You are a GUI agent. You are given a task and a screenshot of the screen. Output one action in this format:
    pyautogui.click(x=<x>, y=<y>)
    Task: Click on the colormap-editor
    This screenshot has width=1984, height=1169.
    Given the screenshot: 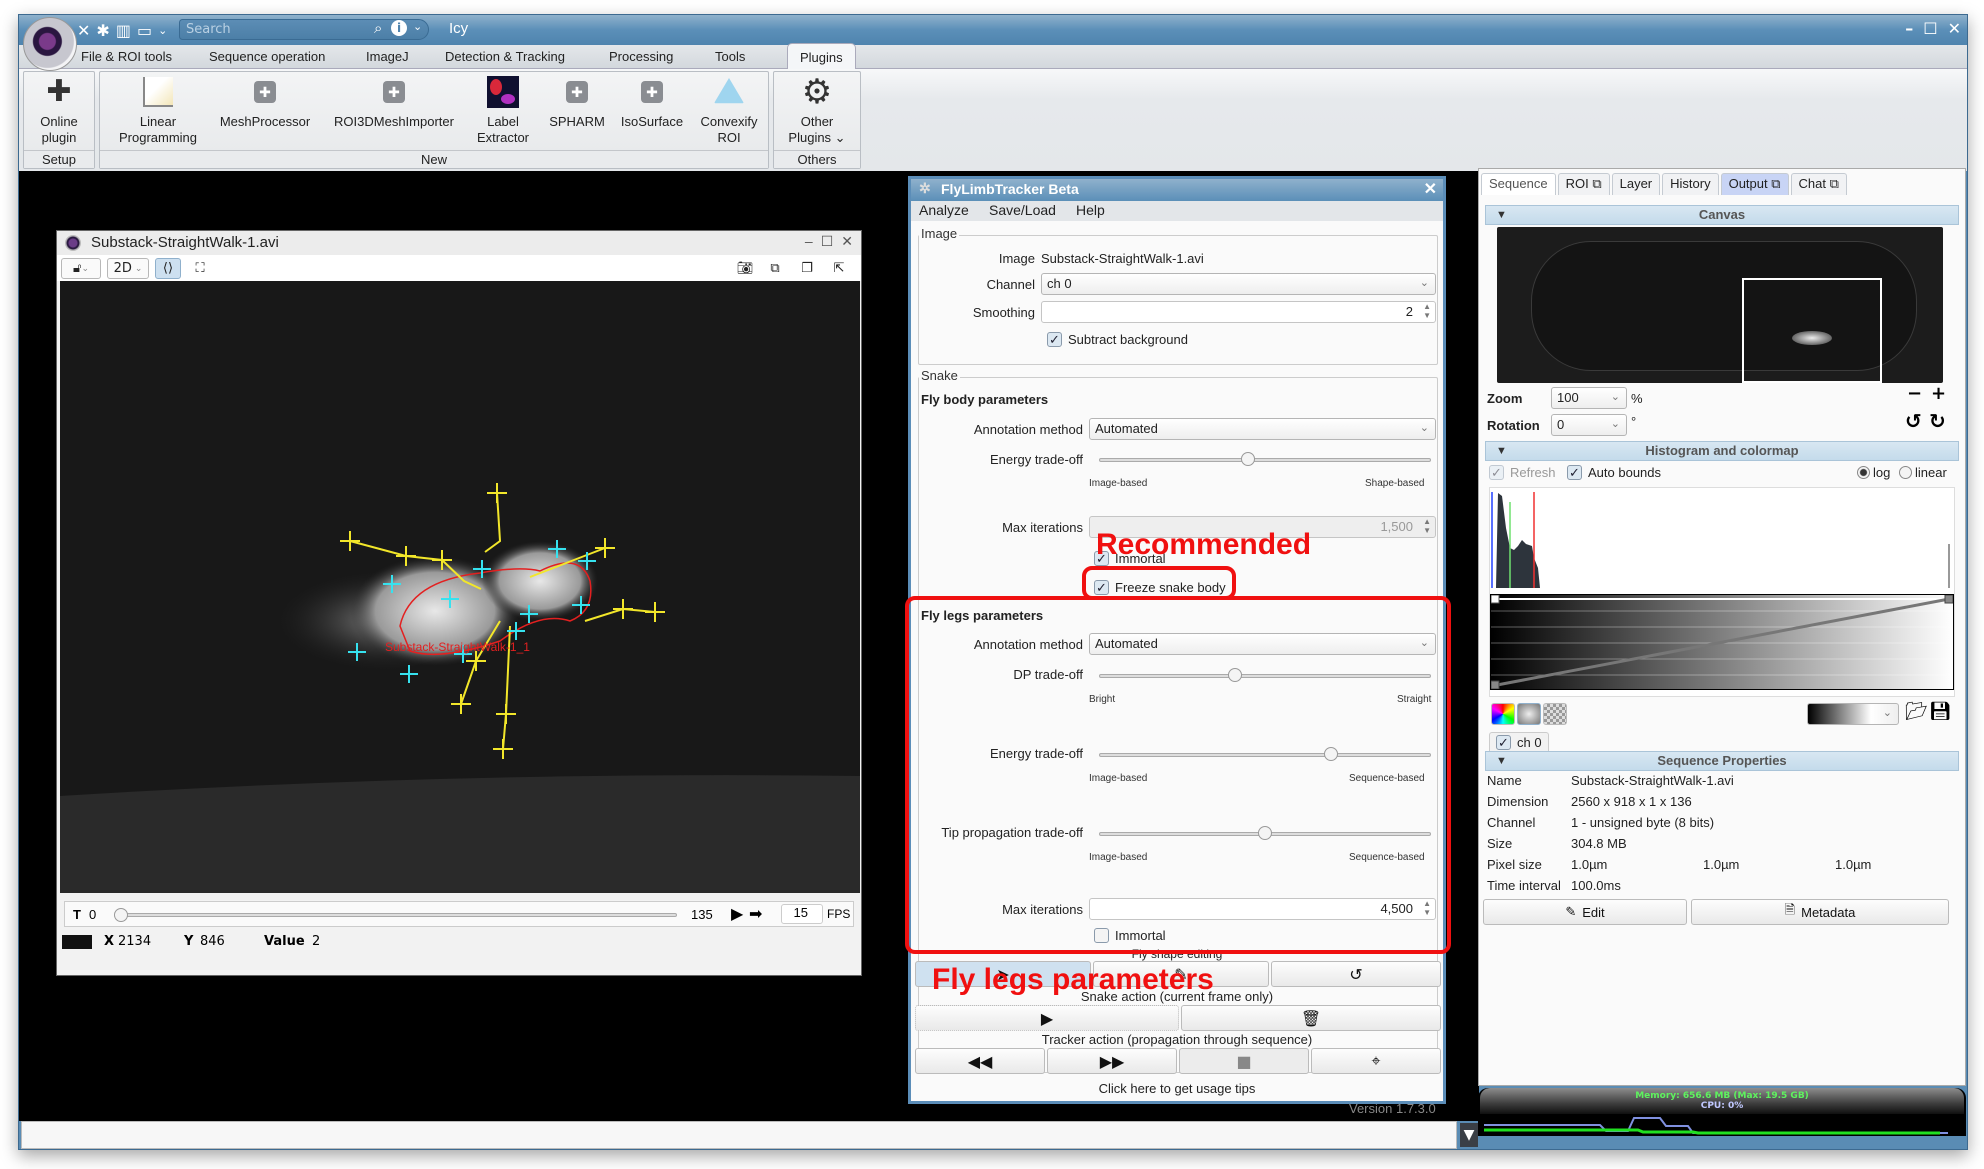 What is the action you would take?
    pyautogui.click(x=1722, y=642)
    